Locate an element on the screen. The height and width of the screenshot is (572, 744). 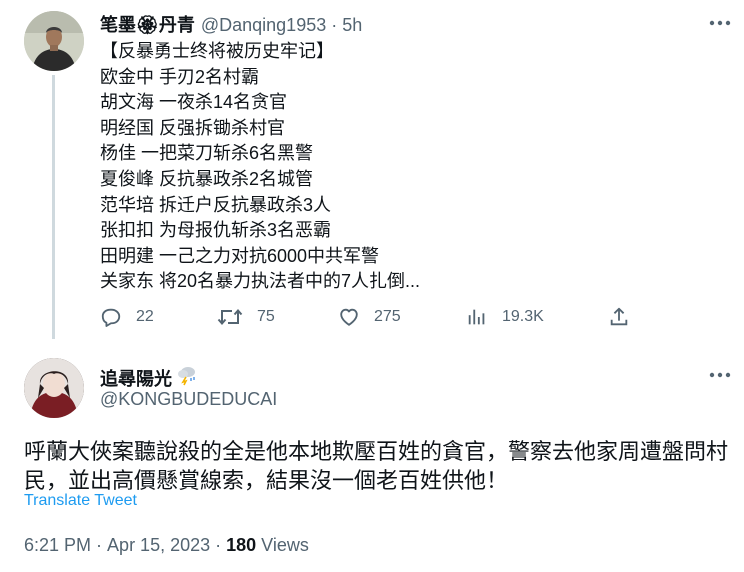
tweet-line: 杨佳 一把菜刀斩杀6名黑警 is located at coordinates (207, 153).